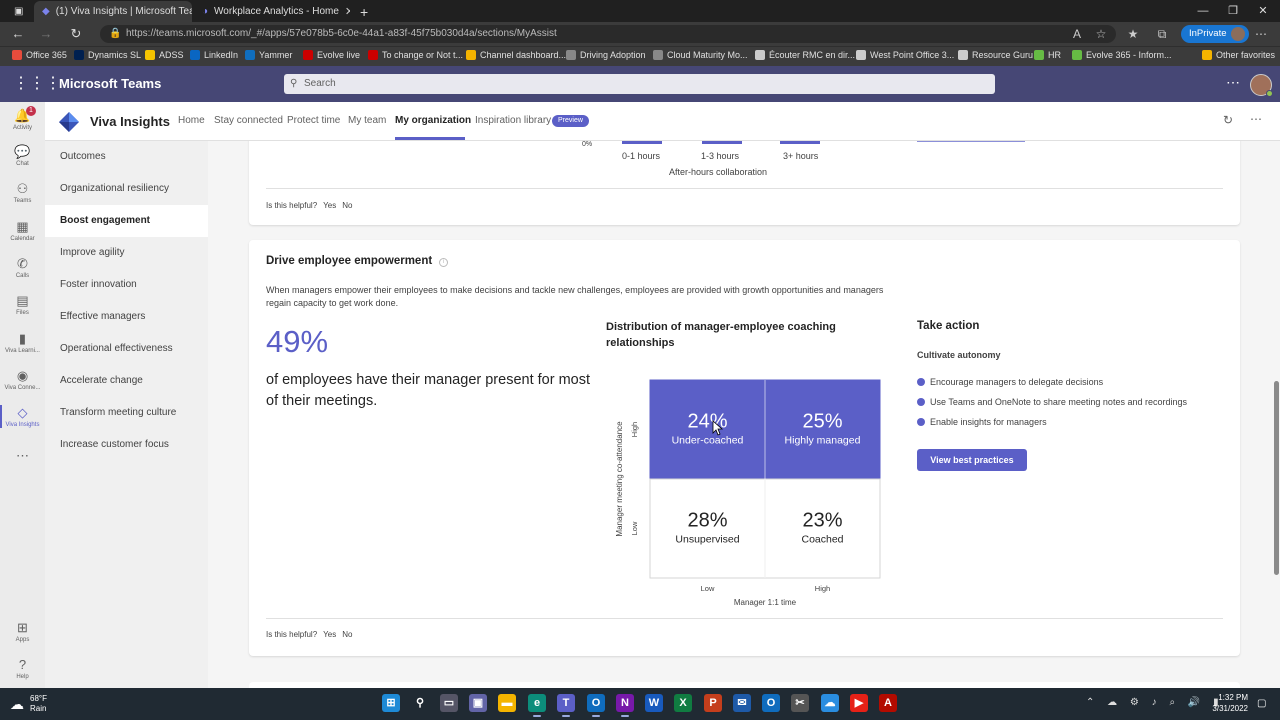 The image size is (1280, 720). What do you see at coordinates (22, 631) in the screenshot?
I see `rail-item-apps: ⊞ Apps` at bounding box center [22, 631].